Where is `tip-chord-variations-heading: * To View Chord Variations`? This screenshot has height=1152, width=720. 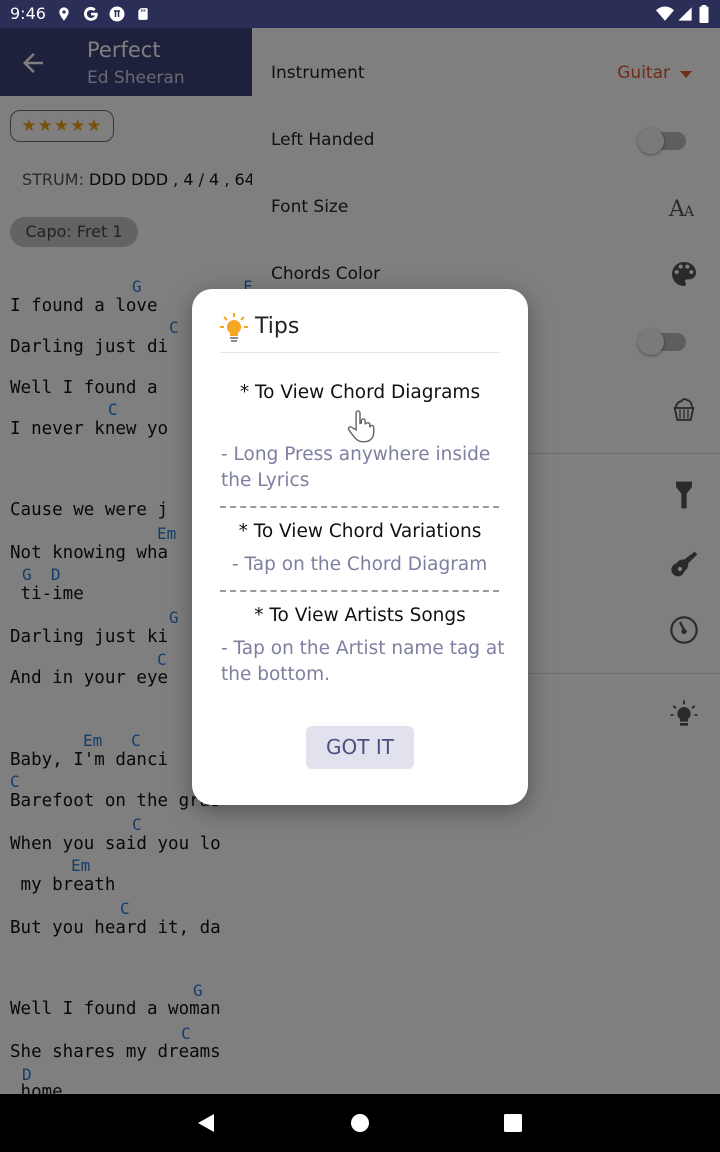
tip-chord-variations-heading: * To View Chord Variations is located at coordinates (360, 531).